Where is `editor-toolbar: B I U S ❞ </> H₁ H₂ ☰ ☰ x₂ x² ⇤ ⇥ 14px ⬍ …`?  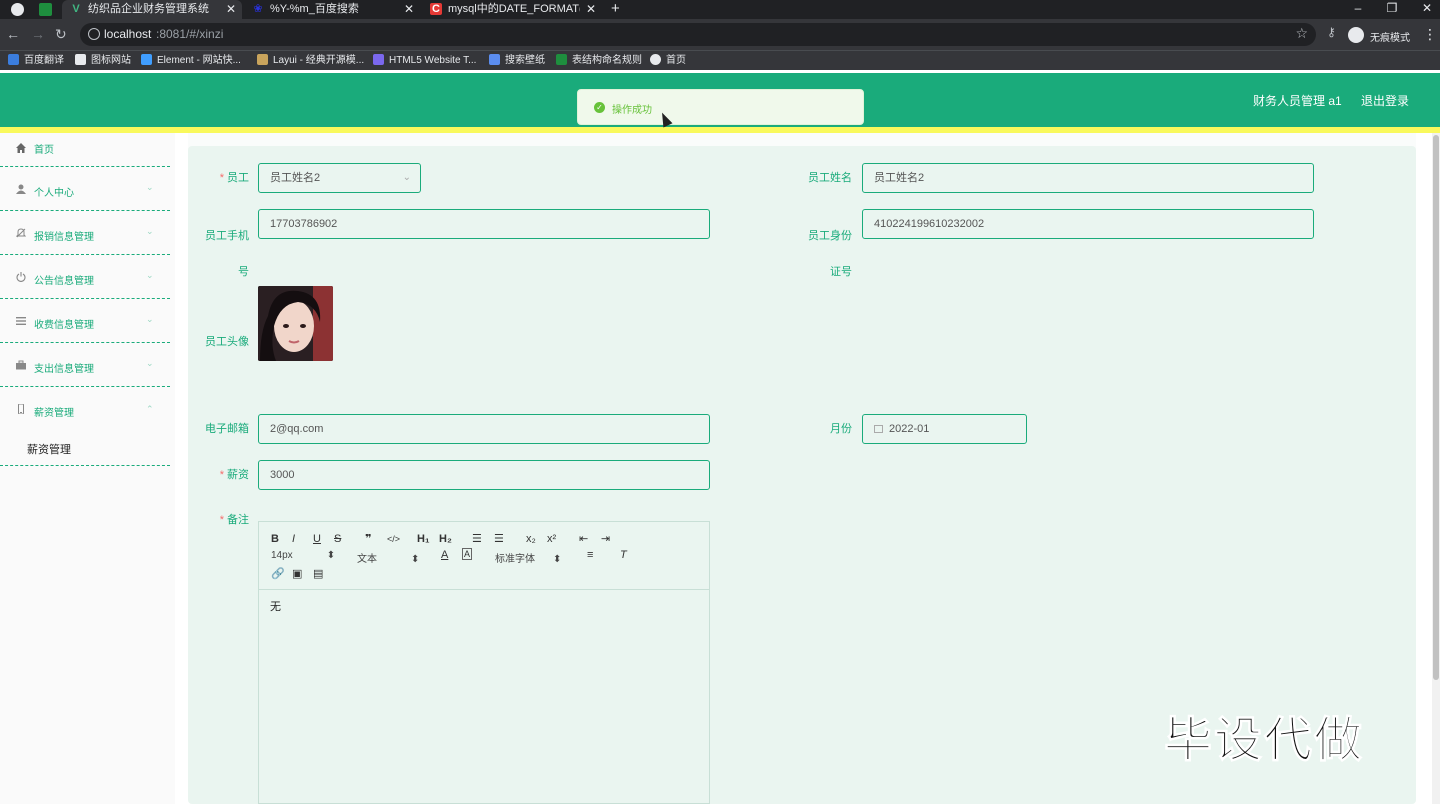
editor-toolbar: B I U S ❞ </> H₁ H₂ ☰ ☰ x₂ x² ⇤ ⇥ 14px ⬍ … is located at coordinates (484, 556).